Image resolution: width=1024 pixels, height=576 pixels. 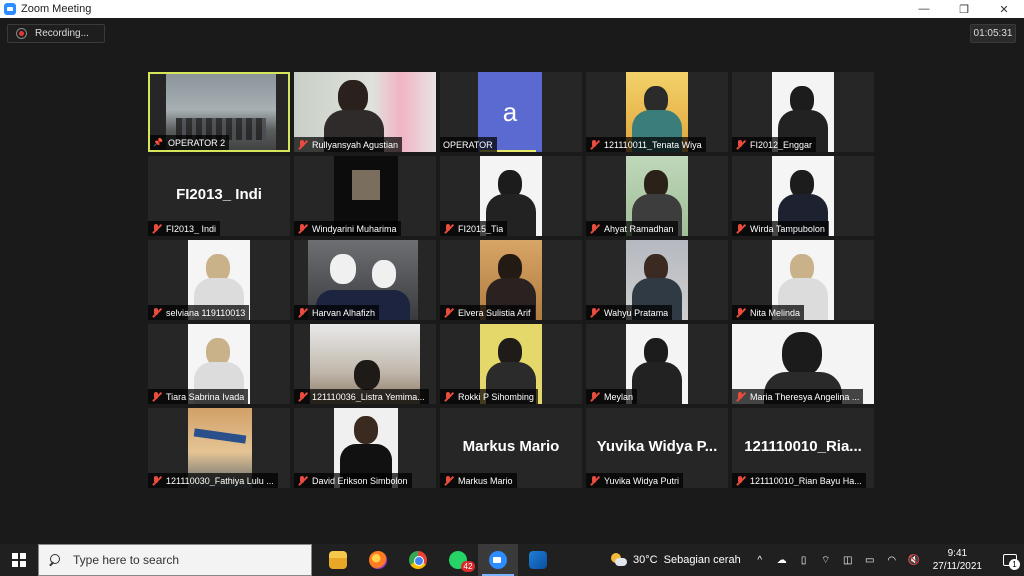 What do you see at coordinates (892, 560) in the screenshot?
I see `wifi-icon: ◠` at bounding box center [892, 560].